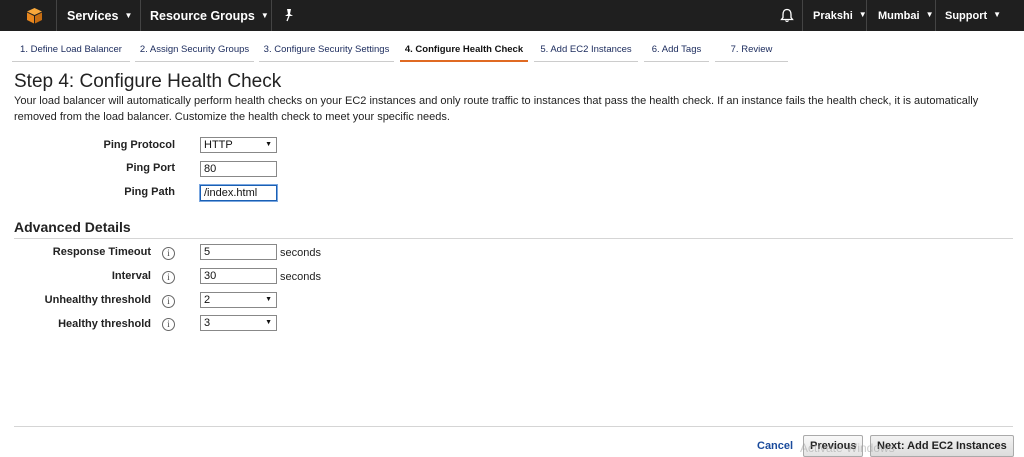  What do you see at coordinates (238, 300) in the screenshot?
I see `unhealthy-threshold-select: 2 ▼` at bounding box center [238, 300].